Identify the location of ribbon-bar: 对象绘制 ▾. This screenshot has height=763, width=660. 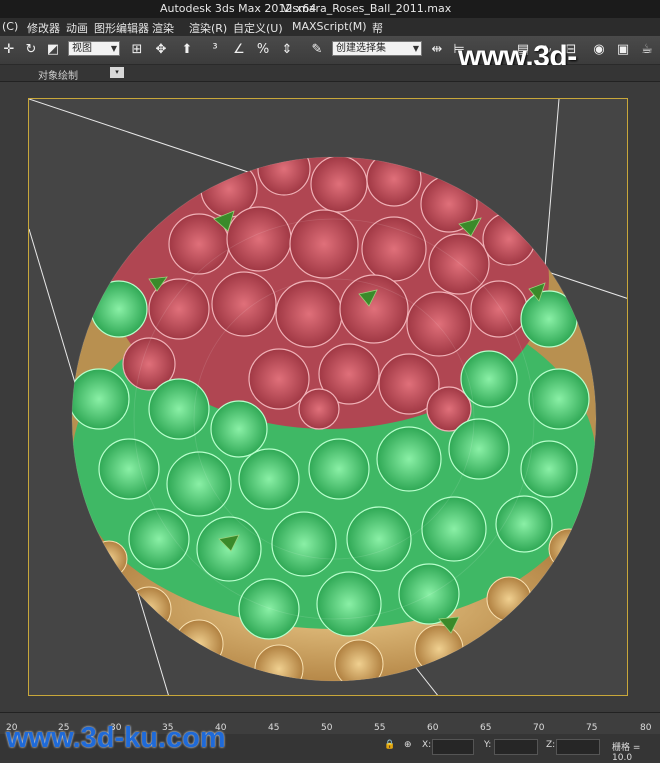
(330, 73).